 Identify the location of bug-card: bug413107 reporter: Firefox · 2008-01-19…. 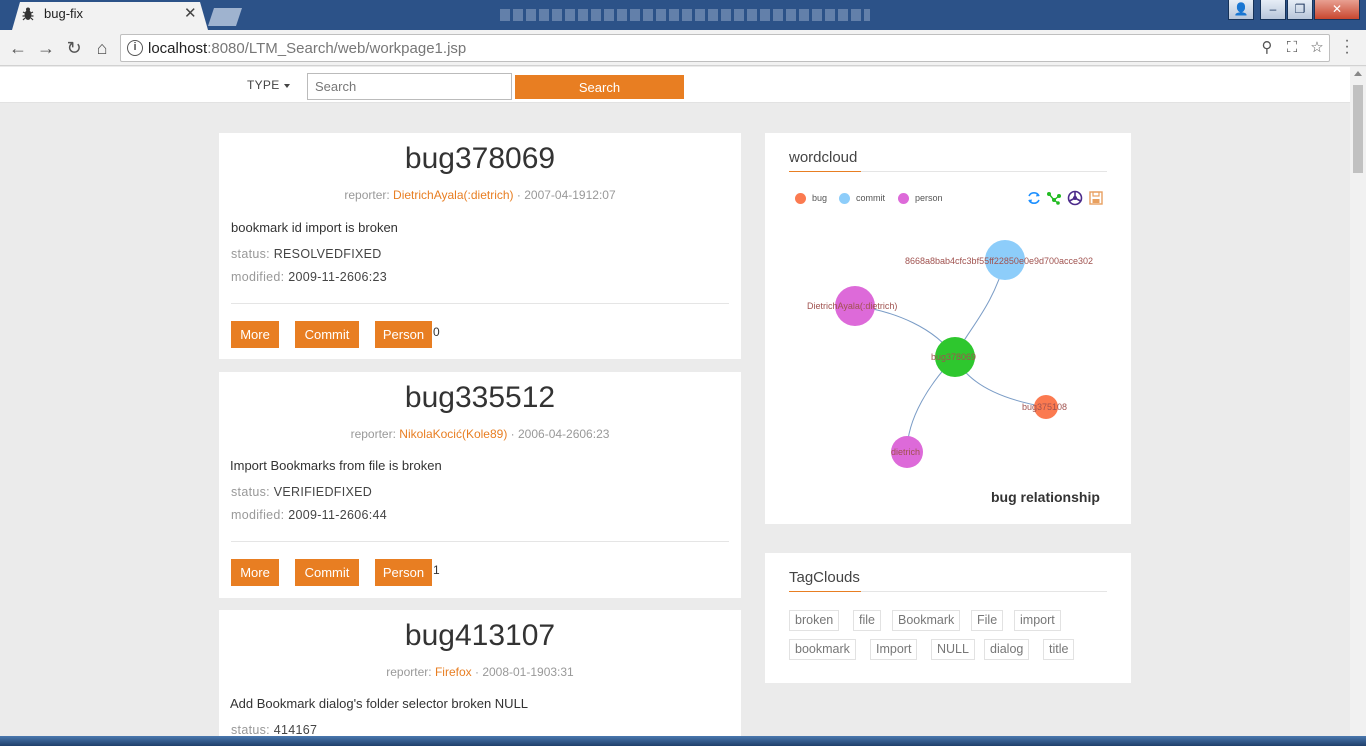
(480, 678).